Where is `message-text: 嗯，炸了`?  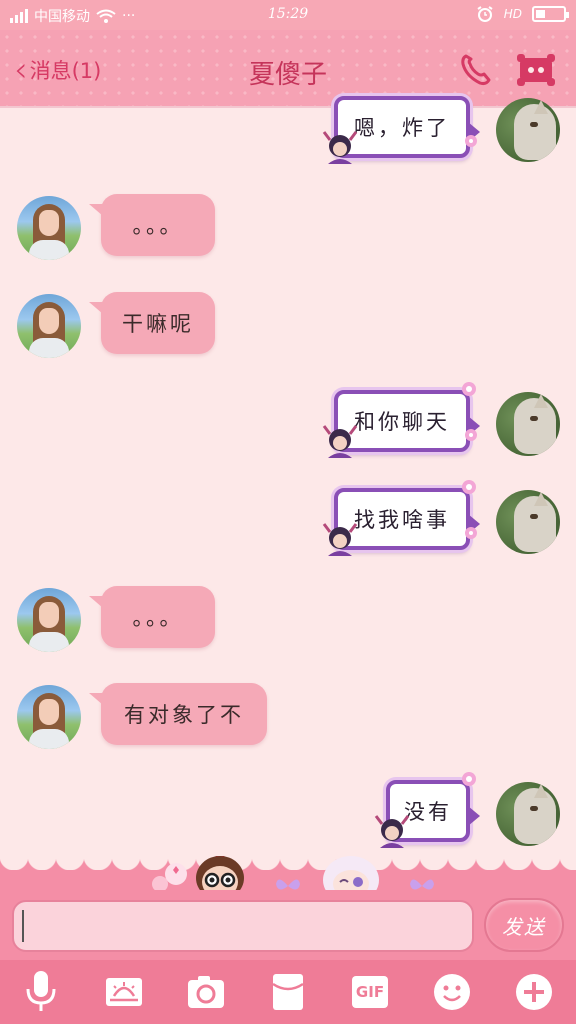 message-text: 嗯，炸了 is located at coordinates (402, 128).